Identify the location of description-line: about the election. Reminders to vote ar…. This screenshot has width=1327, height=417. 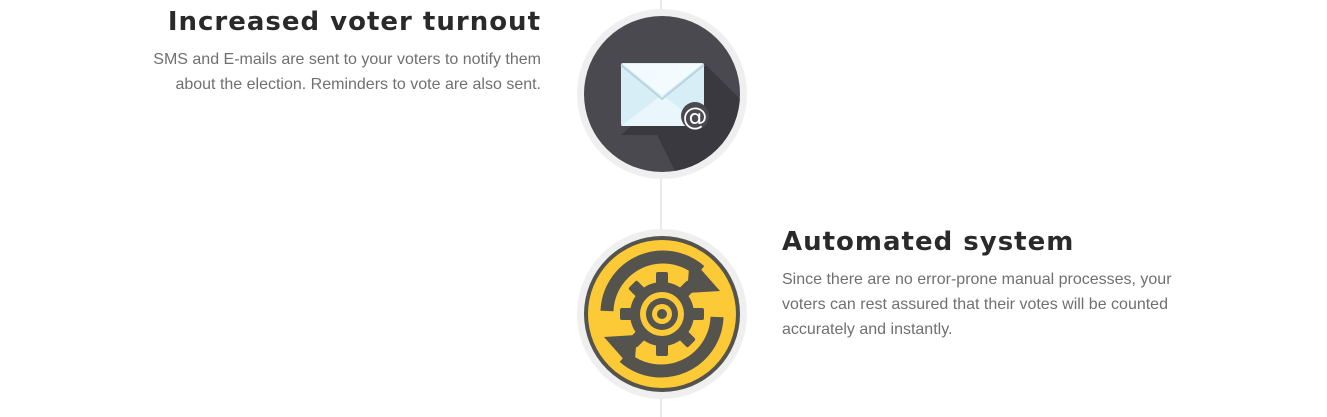
(358, 84).